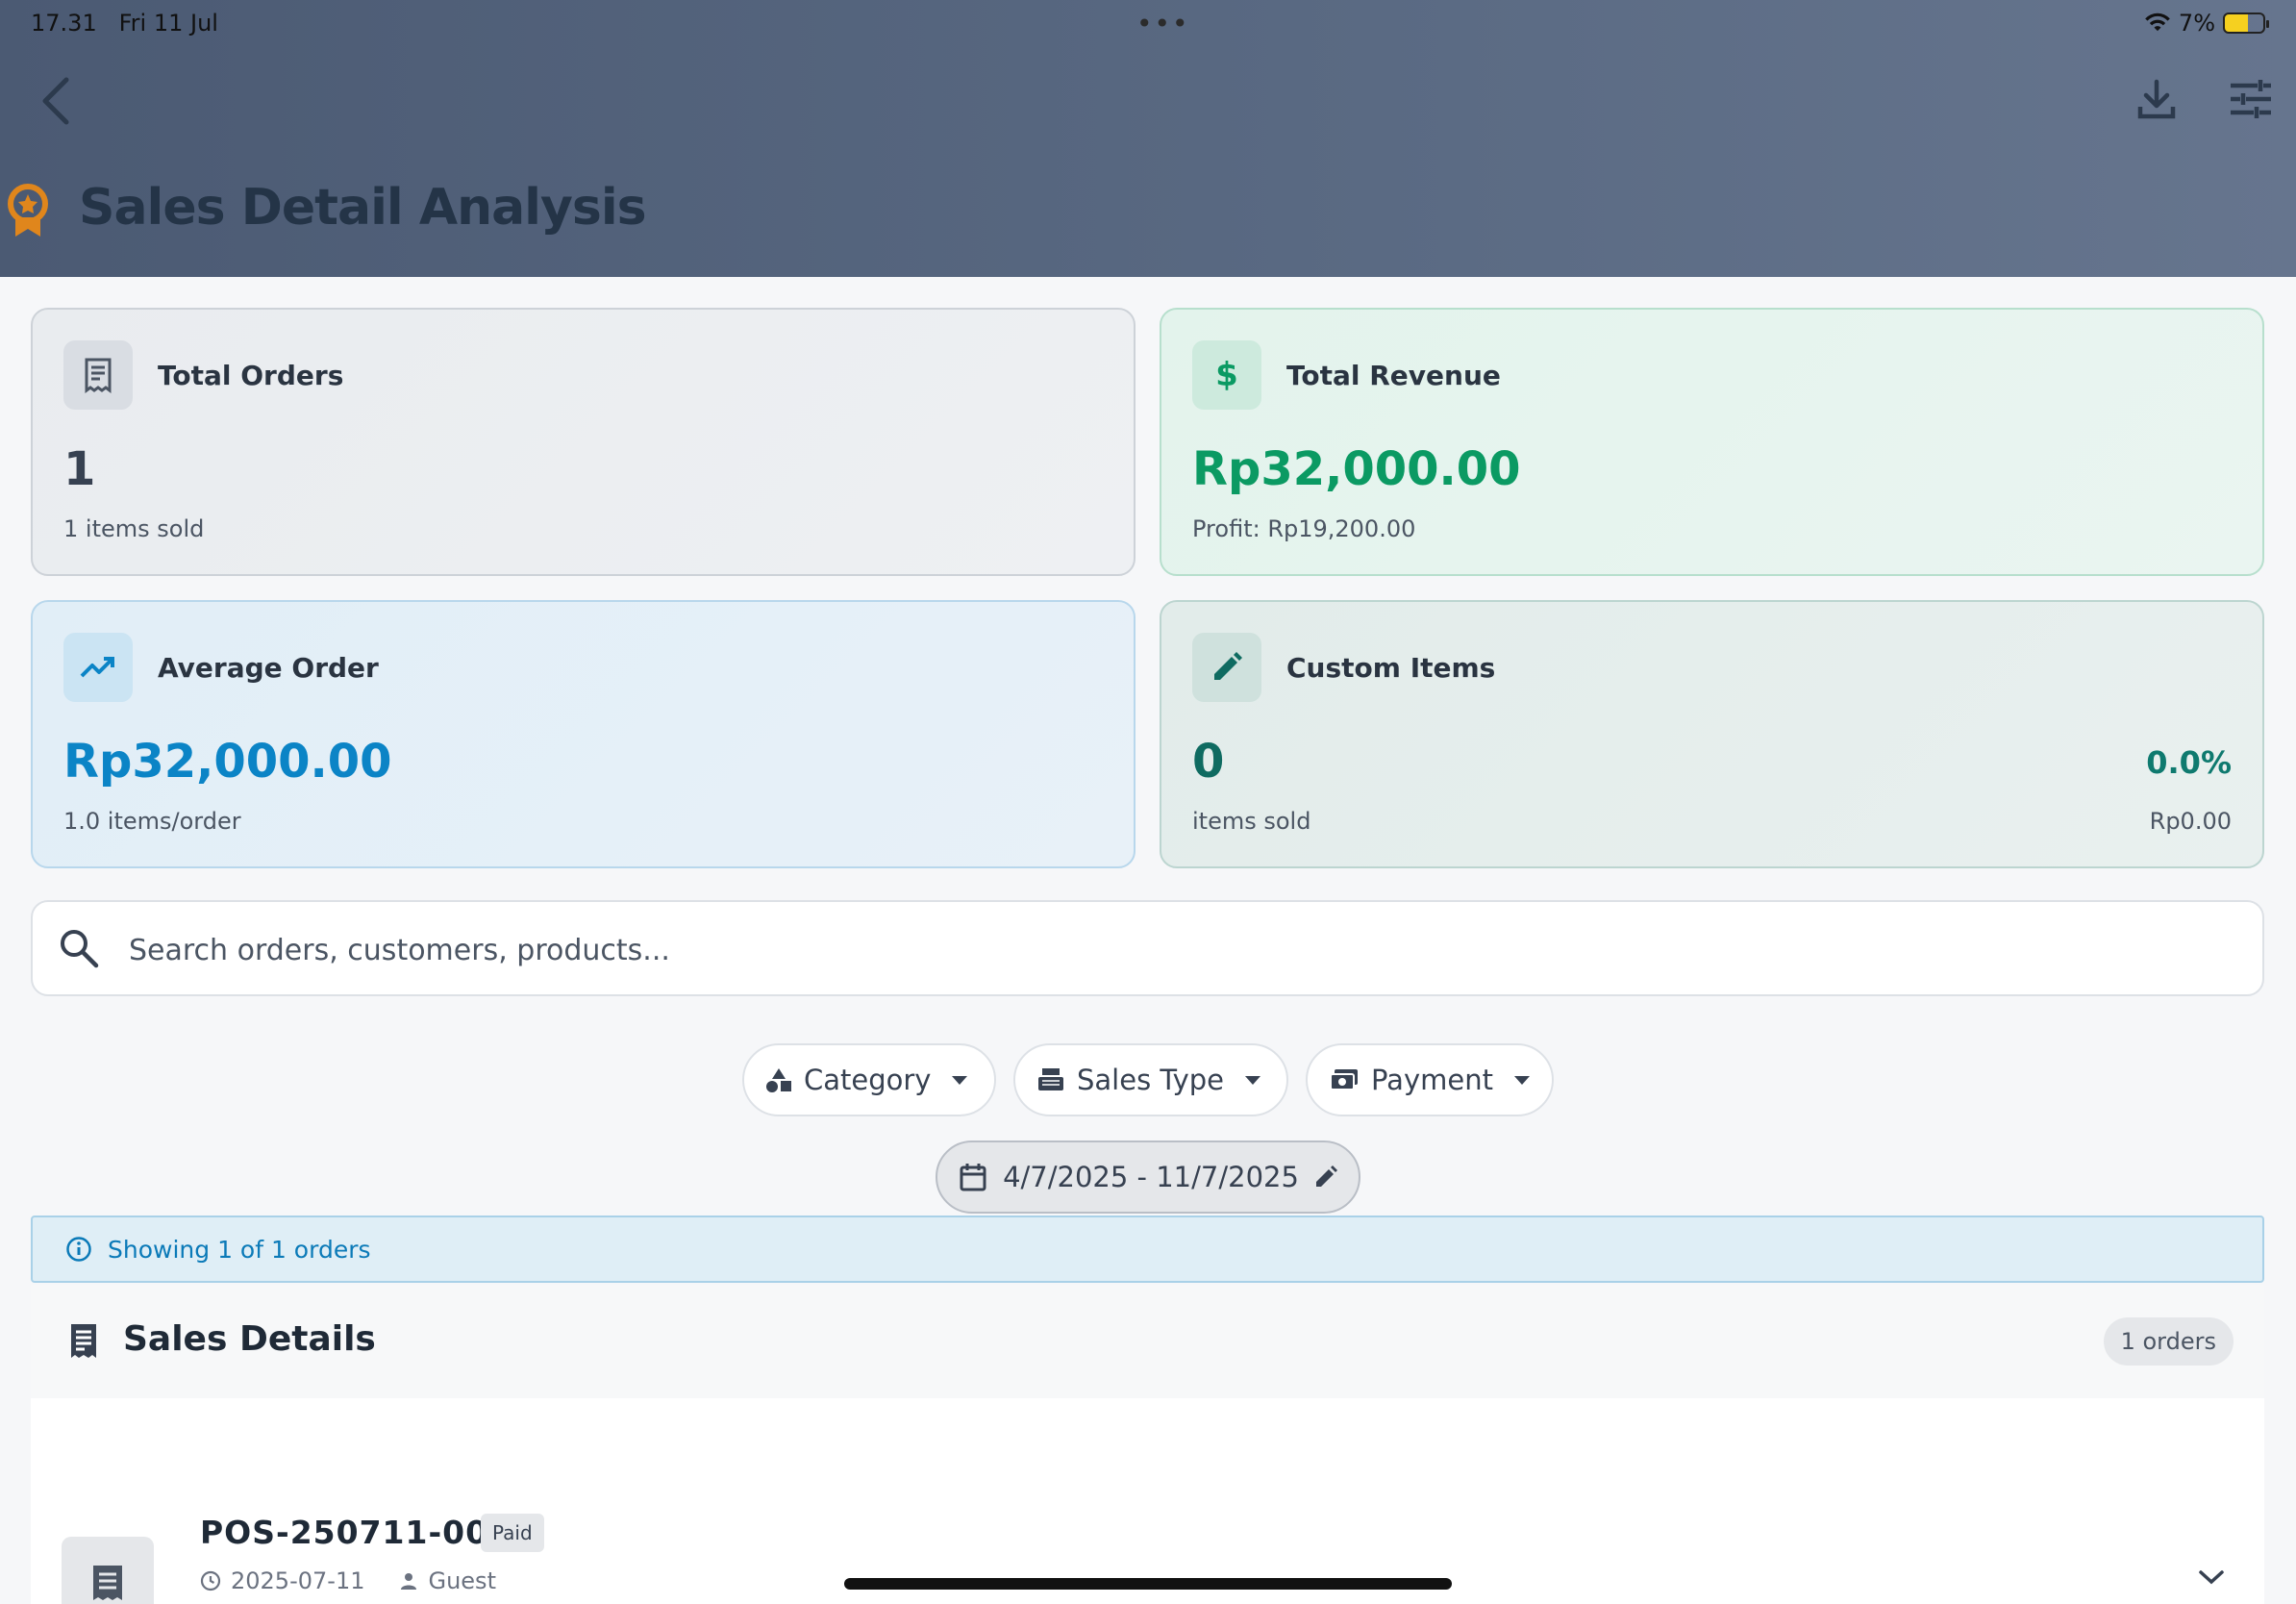  What do you see at coordinates (1393, 375) in the screenshot?
I see `total-revenue-title: Total Revenue` at bounding box center [1393, 375].